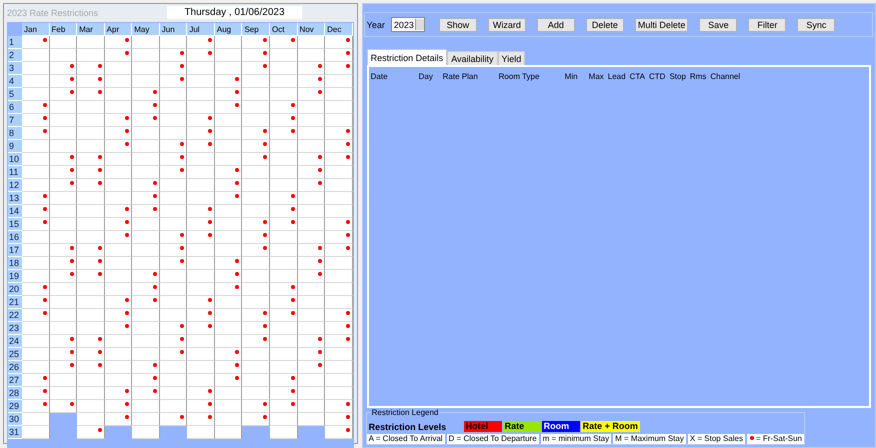  I want to click on toolbar-button: Show, so click(457, 25).